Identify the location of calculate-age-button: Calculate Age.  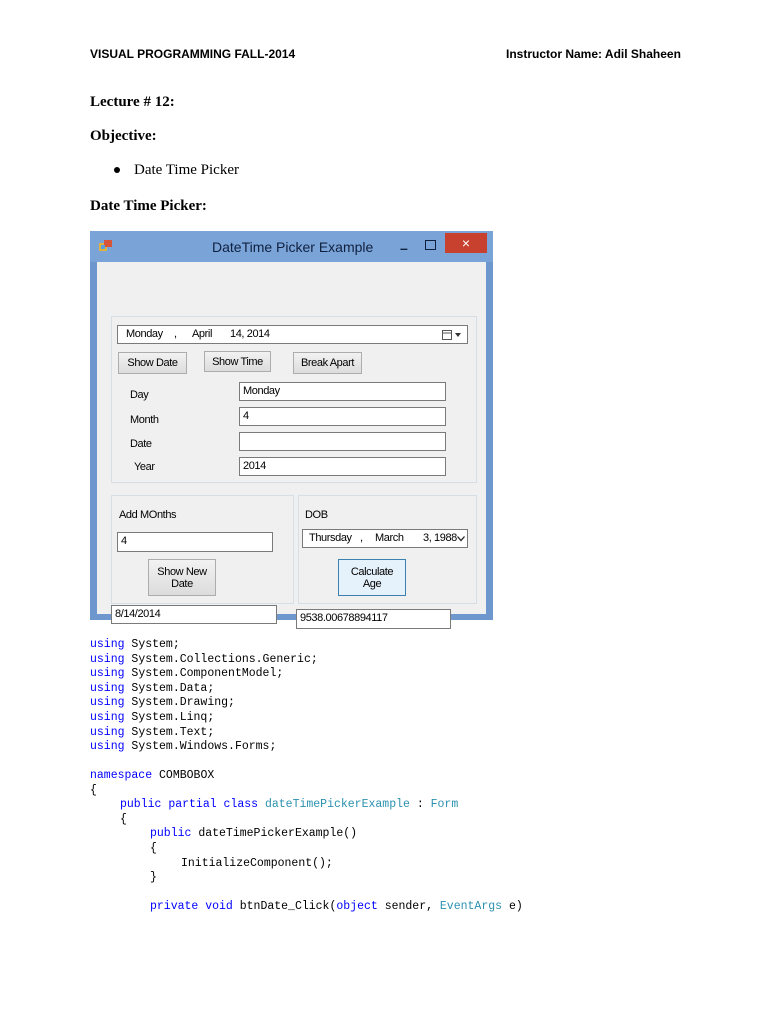
(372, 577).